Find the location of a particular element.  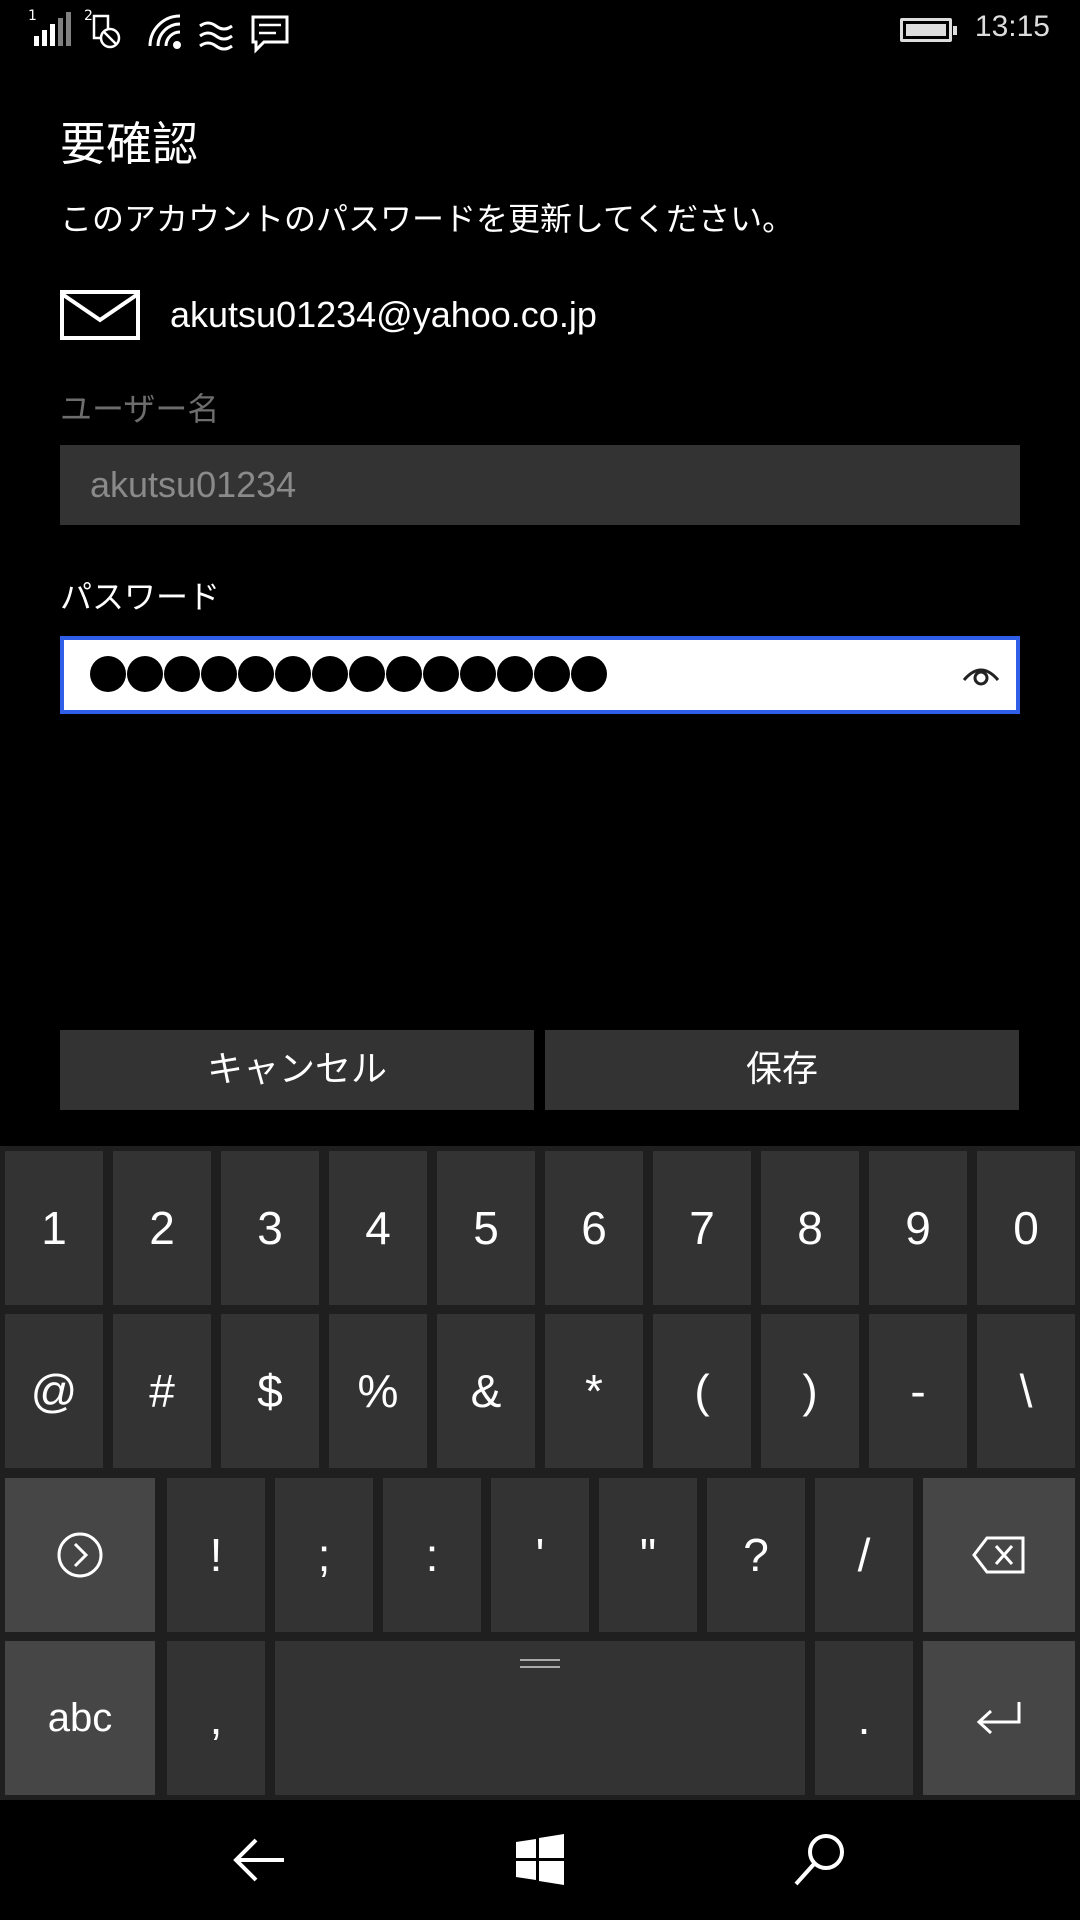

username-field: akutsu01234 is located at coordinates (540, 485).